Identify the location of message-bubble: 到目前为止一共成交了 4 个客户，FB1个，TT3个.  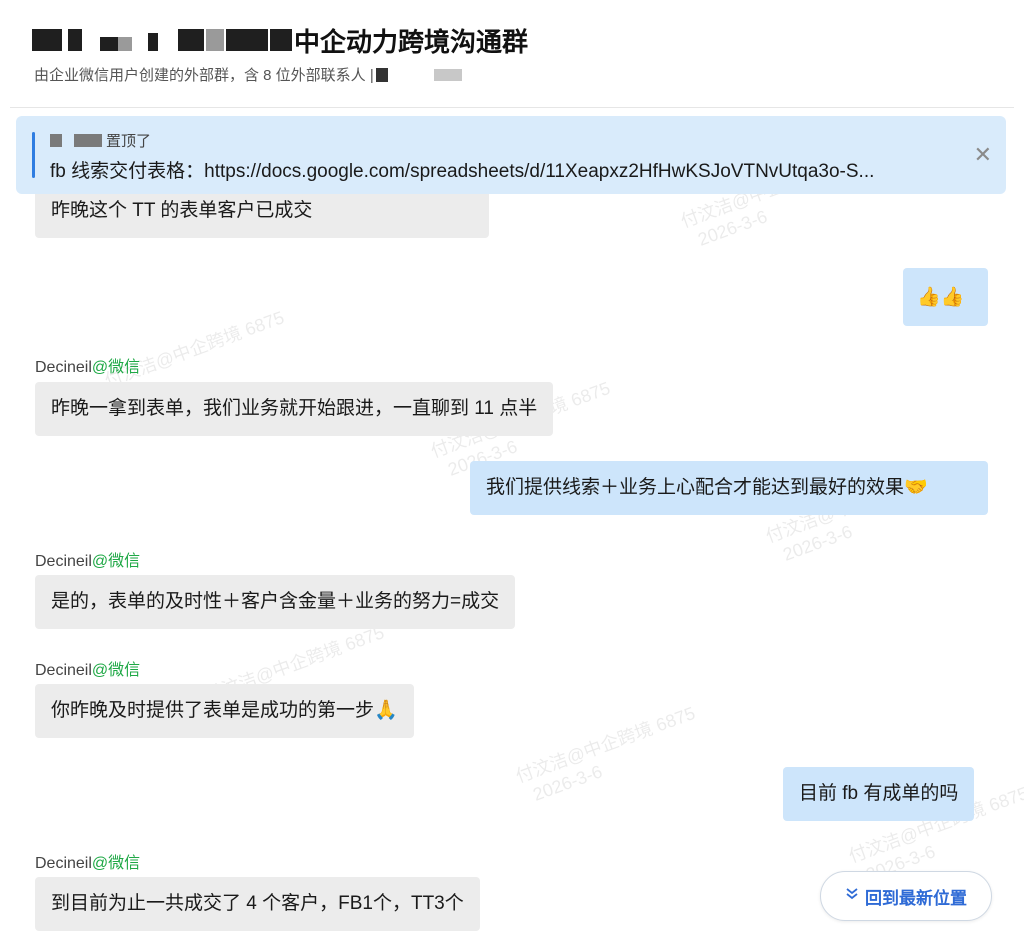
(257, 904).